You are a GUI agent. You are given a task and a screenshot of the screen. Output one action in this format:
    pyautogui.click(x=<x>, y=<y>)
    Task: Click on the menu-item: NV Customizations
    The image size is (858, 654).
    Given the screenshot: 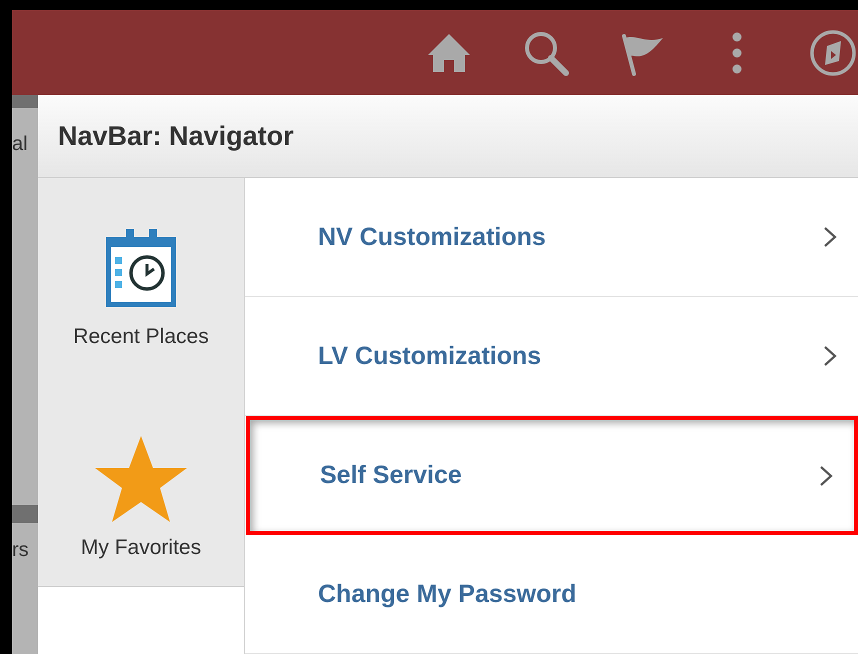 What is the action you would take?
    pyautogui.click(x=551, y=237)
    